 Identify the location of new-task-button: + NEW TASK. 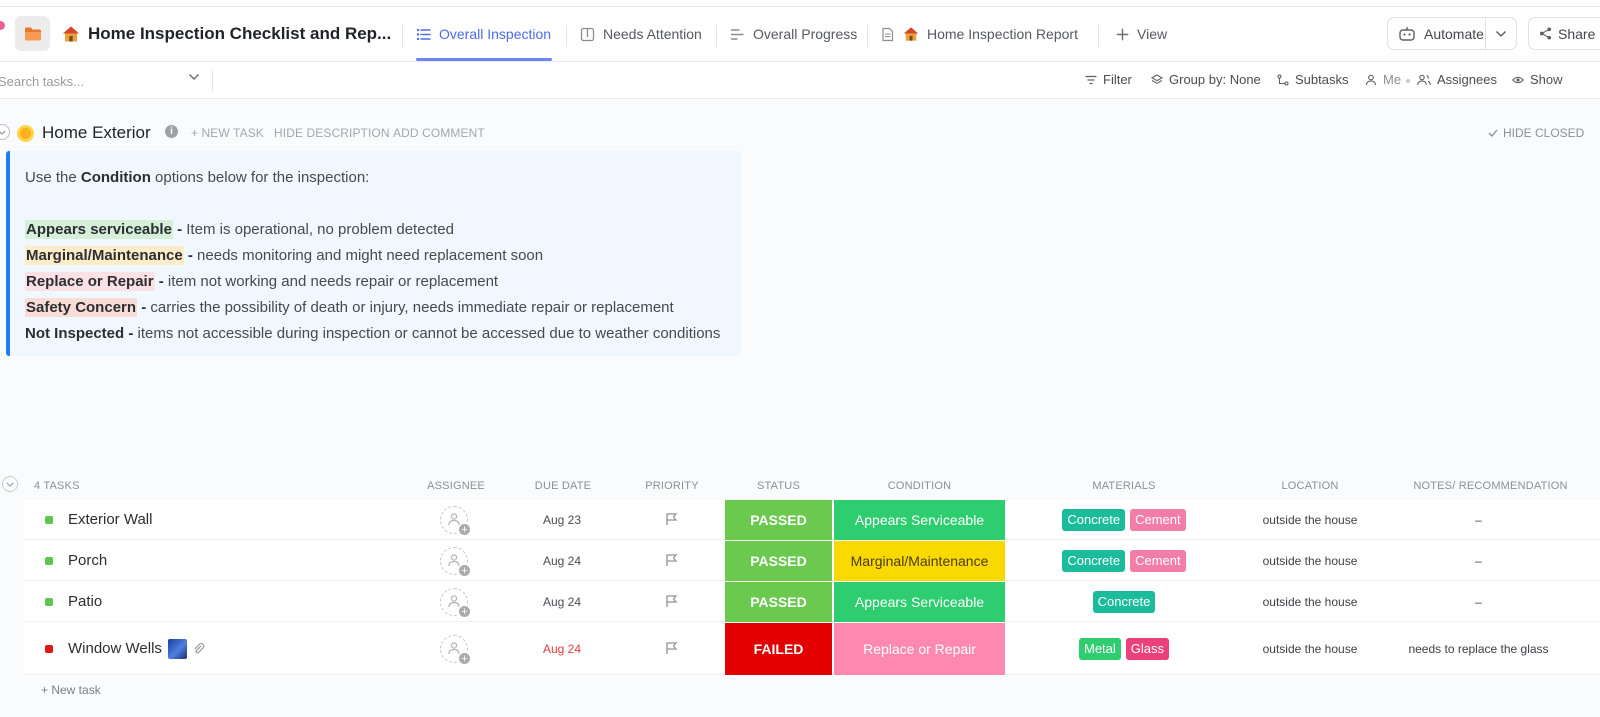
(227, 133).